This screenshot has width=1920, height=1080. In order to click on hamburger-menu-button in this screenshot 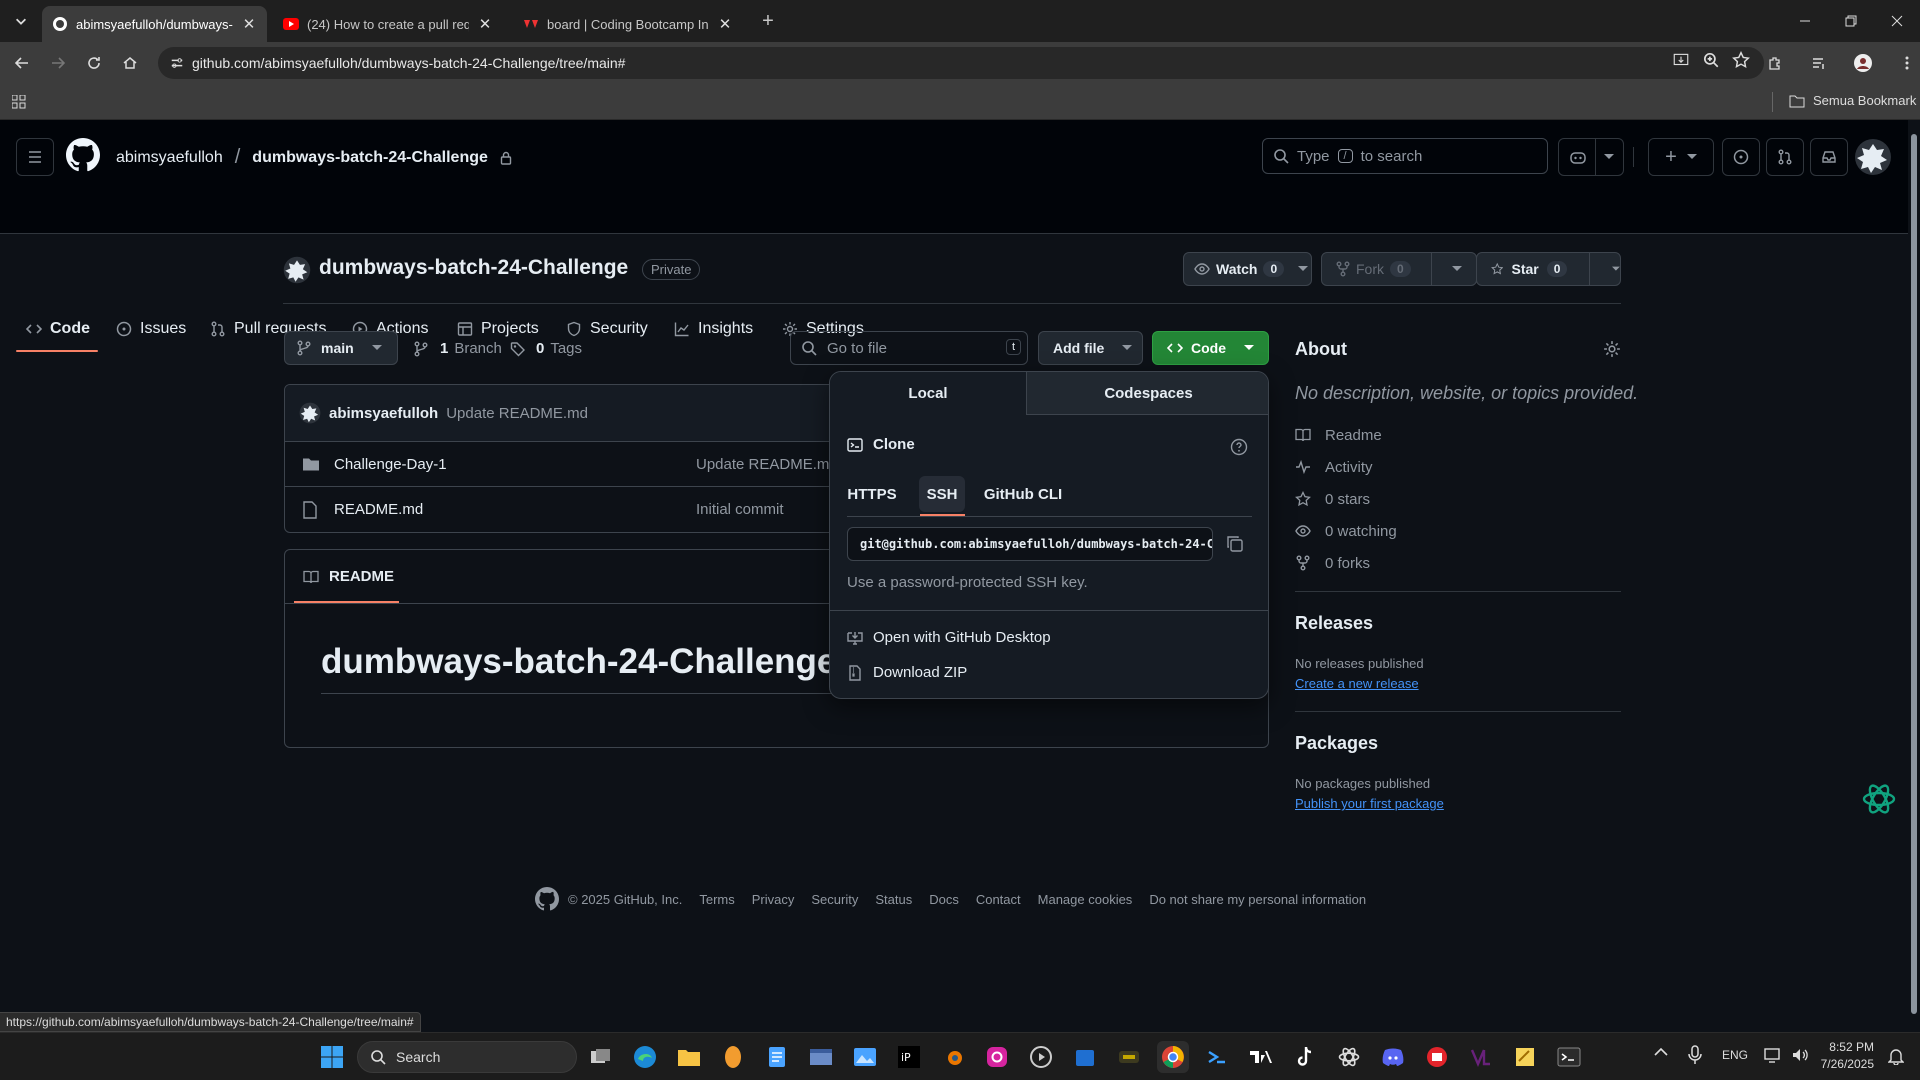, I will do `click(35, 157)`.